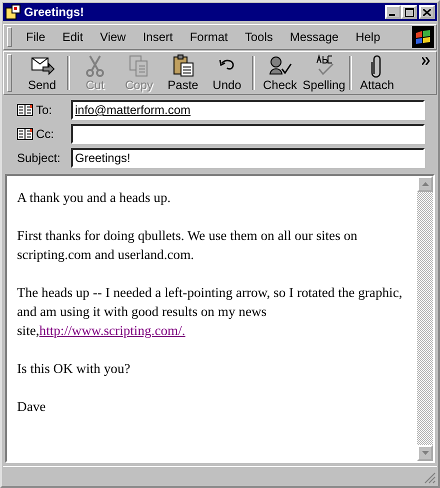 The height and width of the screenshot is (488, 440). Describe the element at coordinates (248, 110) in the screenshot. I see `input-field: info@matterform.com` at that location.